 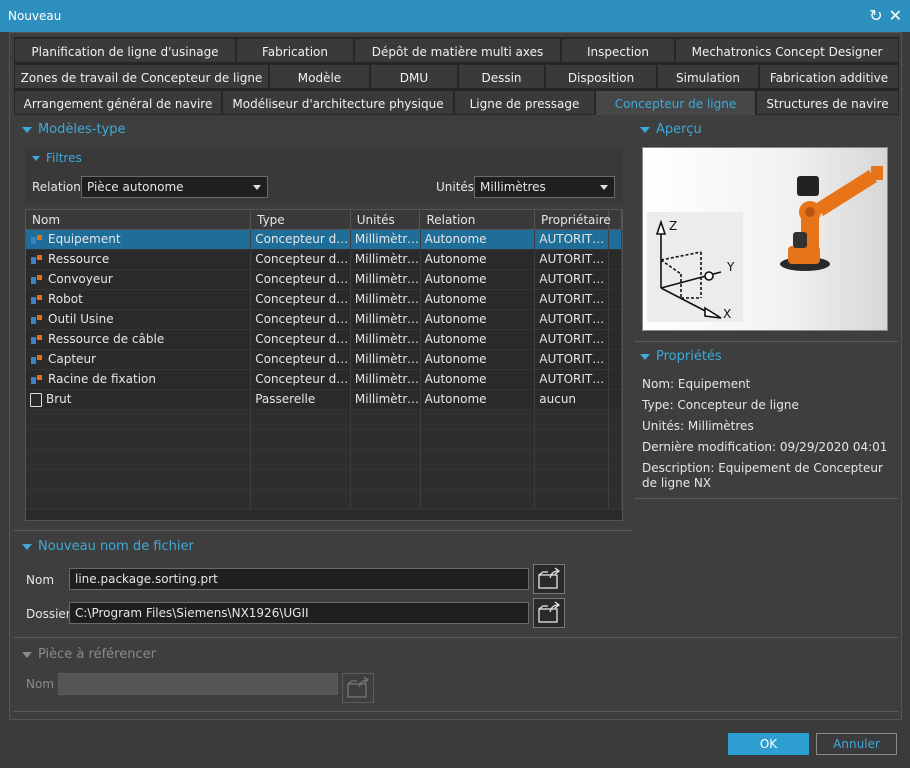 I want to click on tab-ligne-pressage: Ligne de pressage, so click(x=524, y=102).